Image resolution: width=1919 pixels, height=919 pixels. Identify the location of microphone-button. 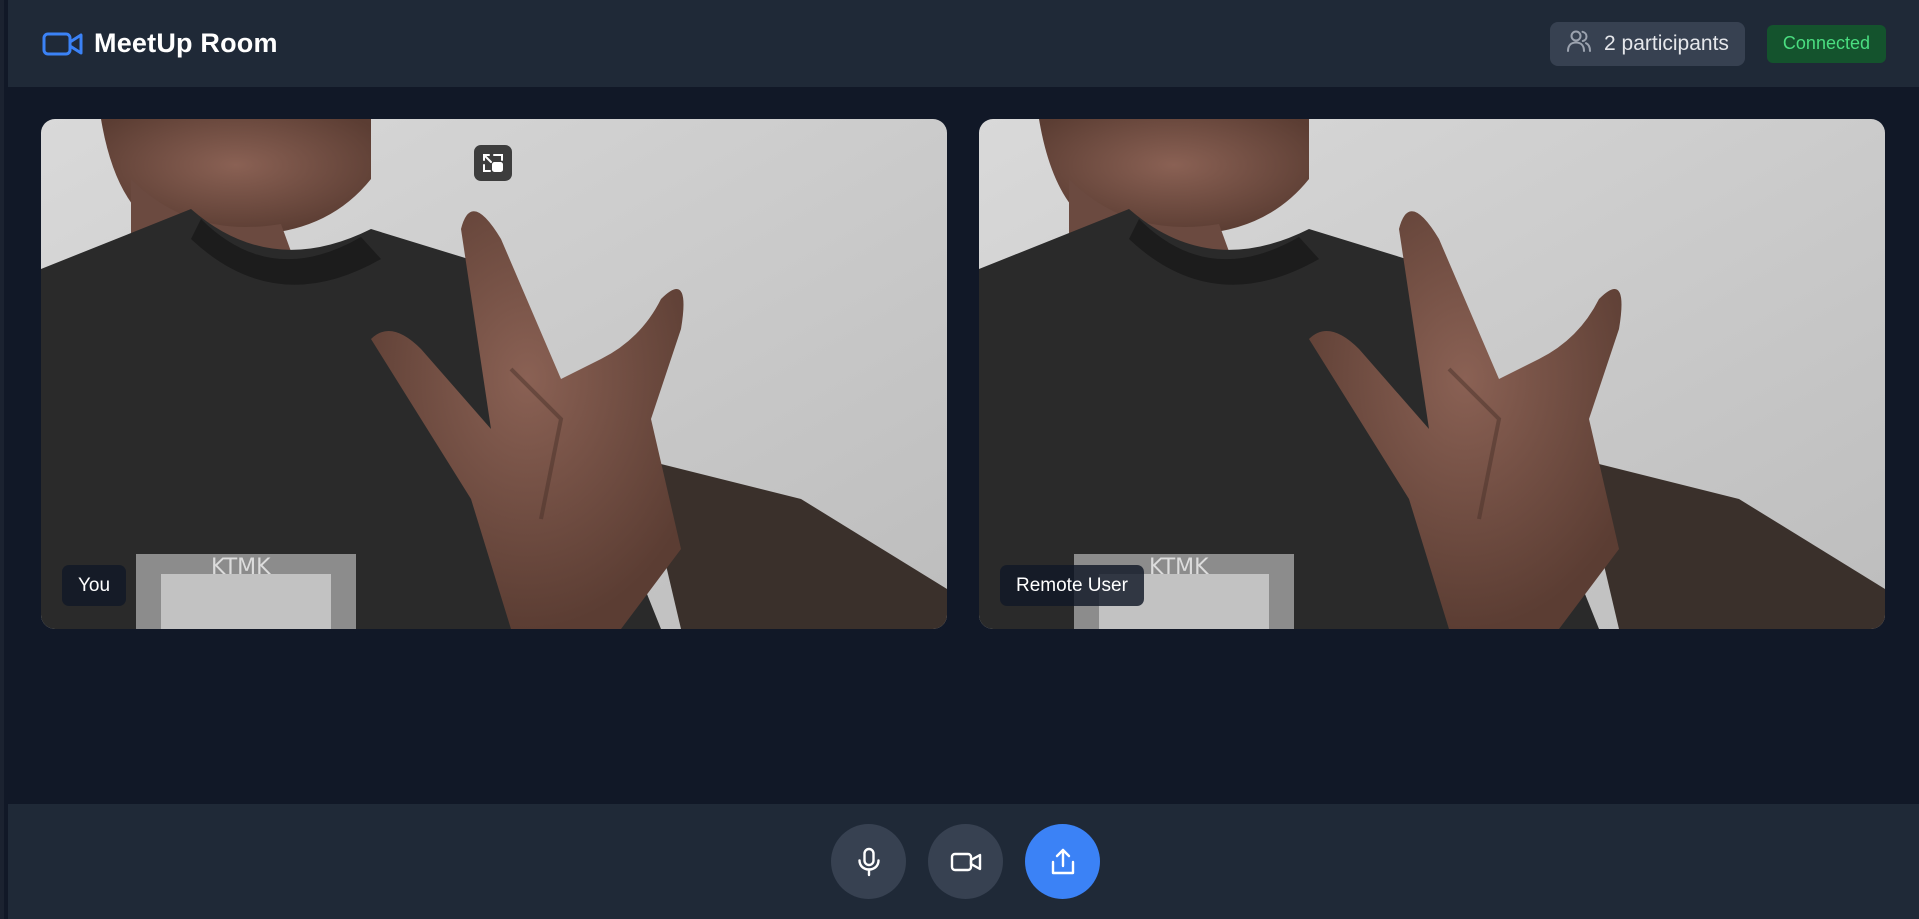
(868, 861).